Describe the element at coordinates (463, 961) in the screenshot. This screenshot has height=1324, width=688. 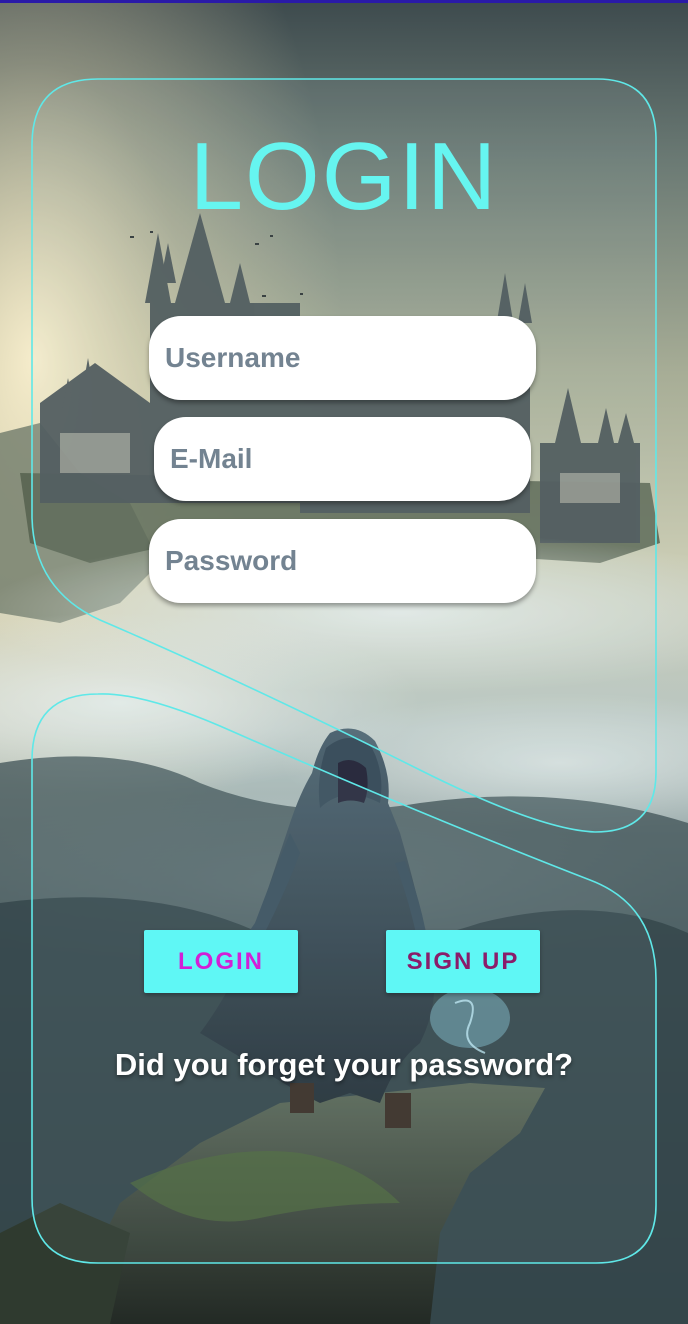
I see `signup-button: SIGN UP` at that location.